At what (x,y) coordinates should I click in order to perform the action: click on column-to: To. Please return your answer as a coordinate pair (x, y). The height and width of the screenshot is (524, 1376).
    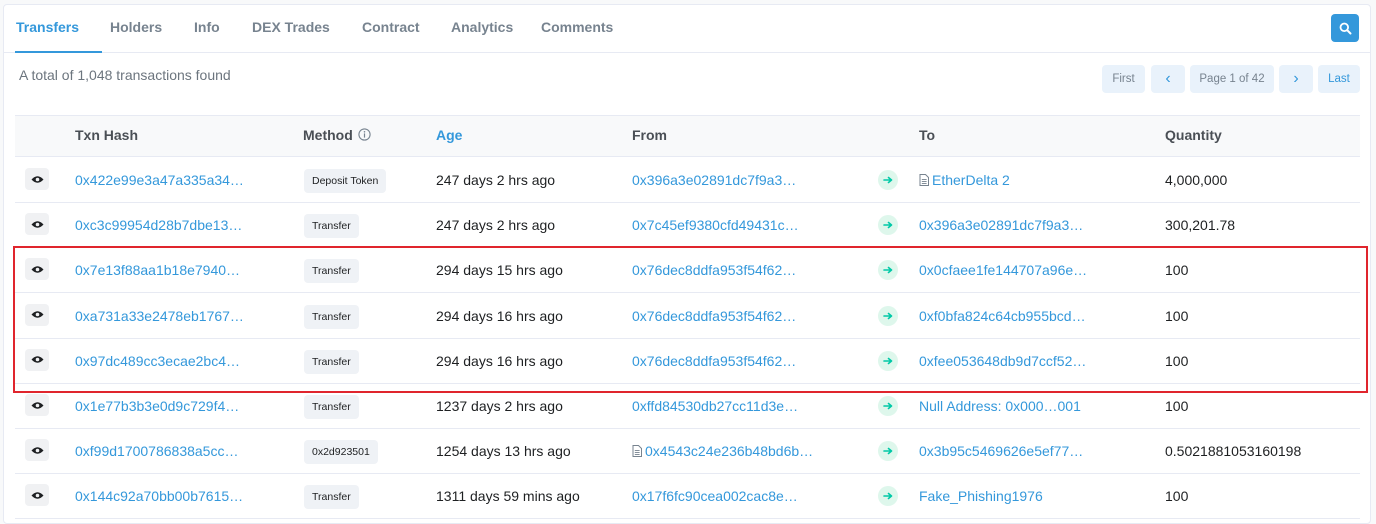
    Looking at the image, I should click on (927, 135).